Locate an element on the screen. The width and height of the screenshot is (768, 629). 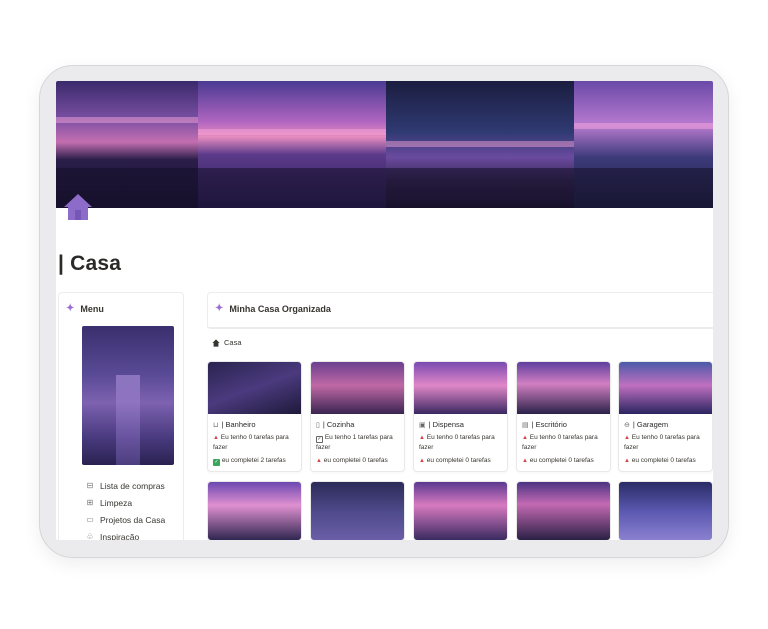
main-header: ✦ Minha Casa Organizada is located at coordinates (273, 308).